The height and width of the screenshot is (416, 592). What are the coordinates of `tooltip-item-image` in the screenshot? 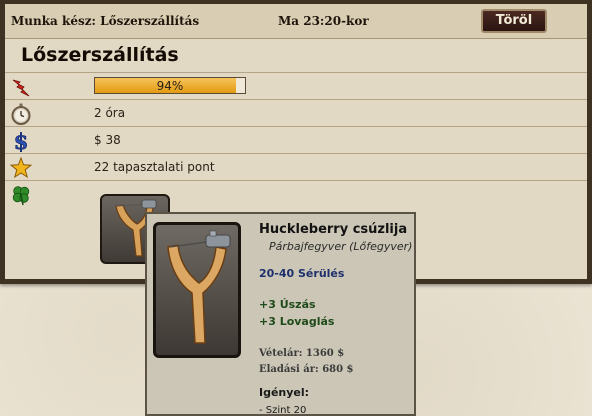 It's located at (197, 290).